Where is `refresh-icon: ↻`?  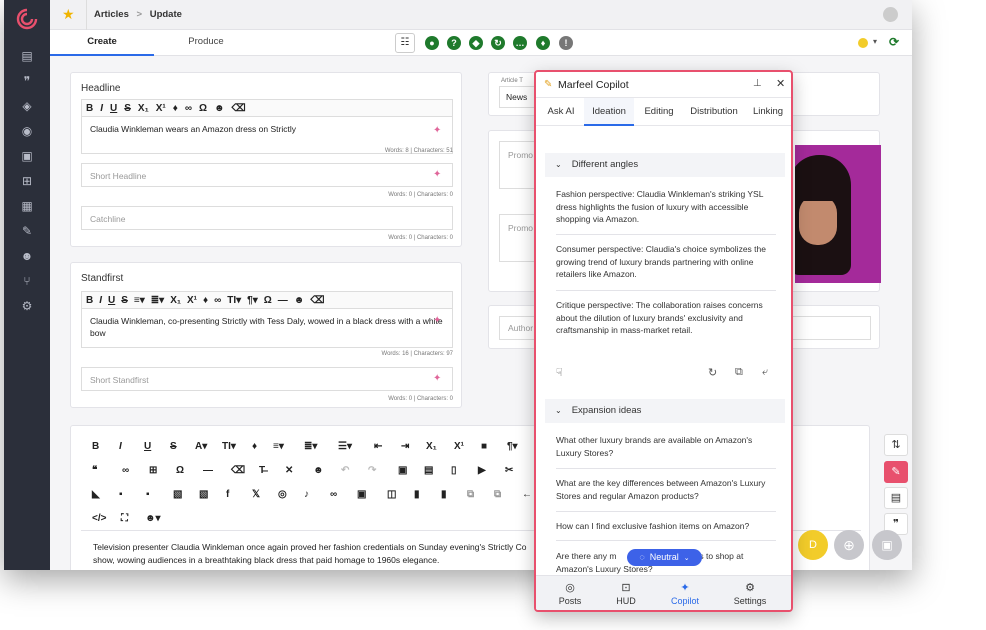
refresh-icon: ↻ is located at coordinates (712, 372).